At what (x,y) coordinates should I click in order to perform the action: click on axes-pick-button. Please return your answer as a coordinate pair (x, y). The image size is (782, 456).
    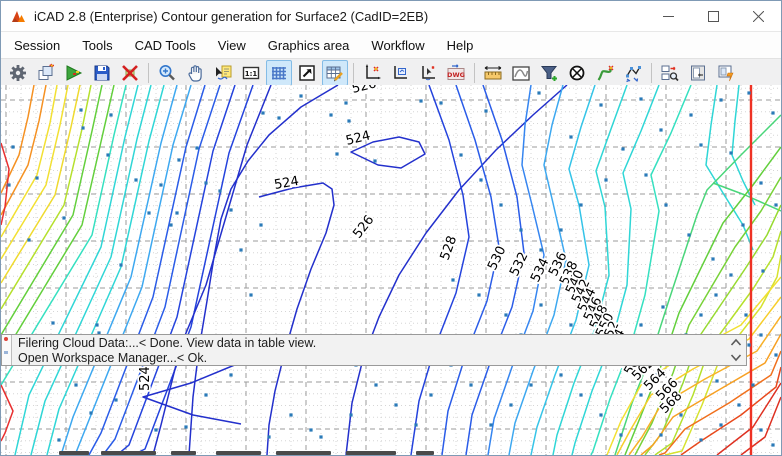
    Looking at the image, I should click on (428, 73).